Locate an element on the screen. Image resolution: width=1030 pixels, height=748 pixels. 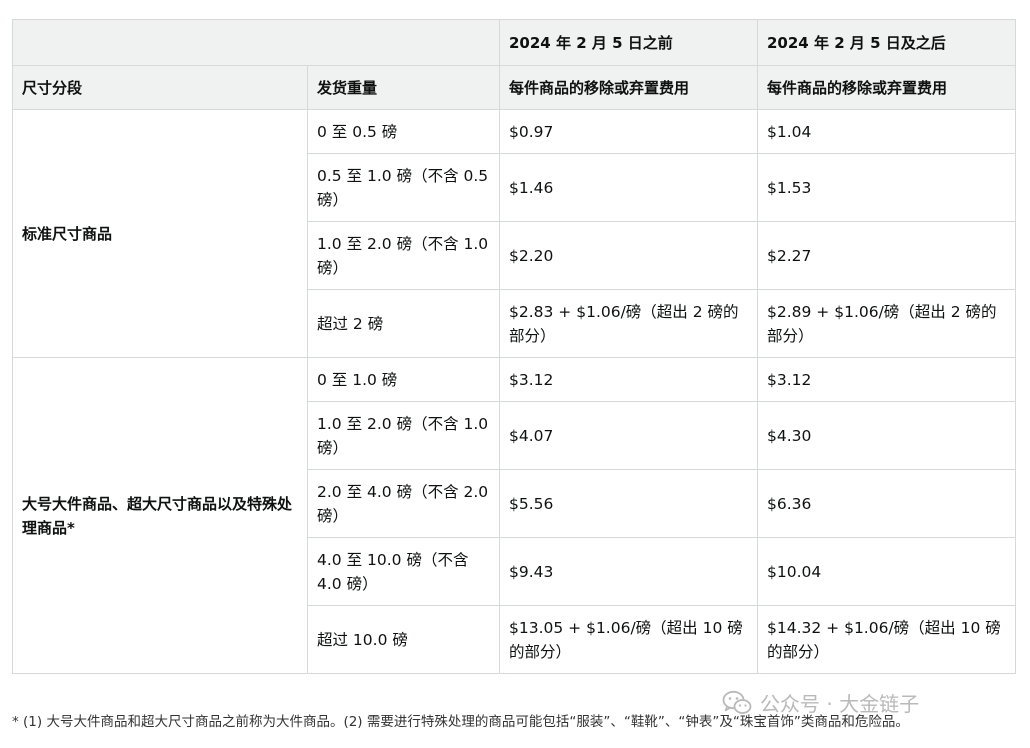
weight-cell: 超过 10.0 磅 is located at coordinates (403, 639).